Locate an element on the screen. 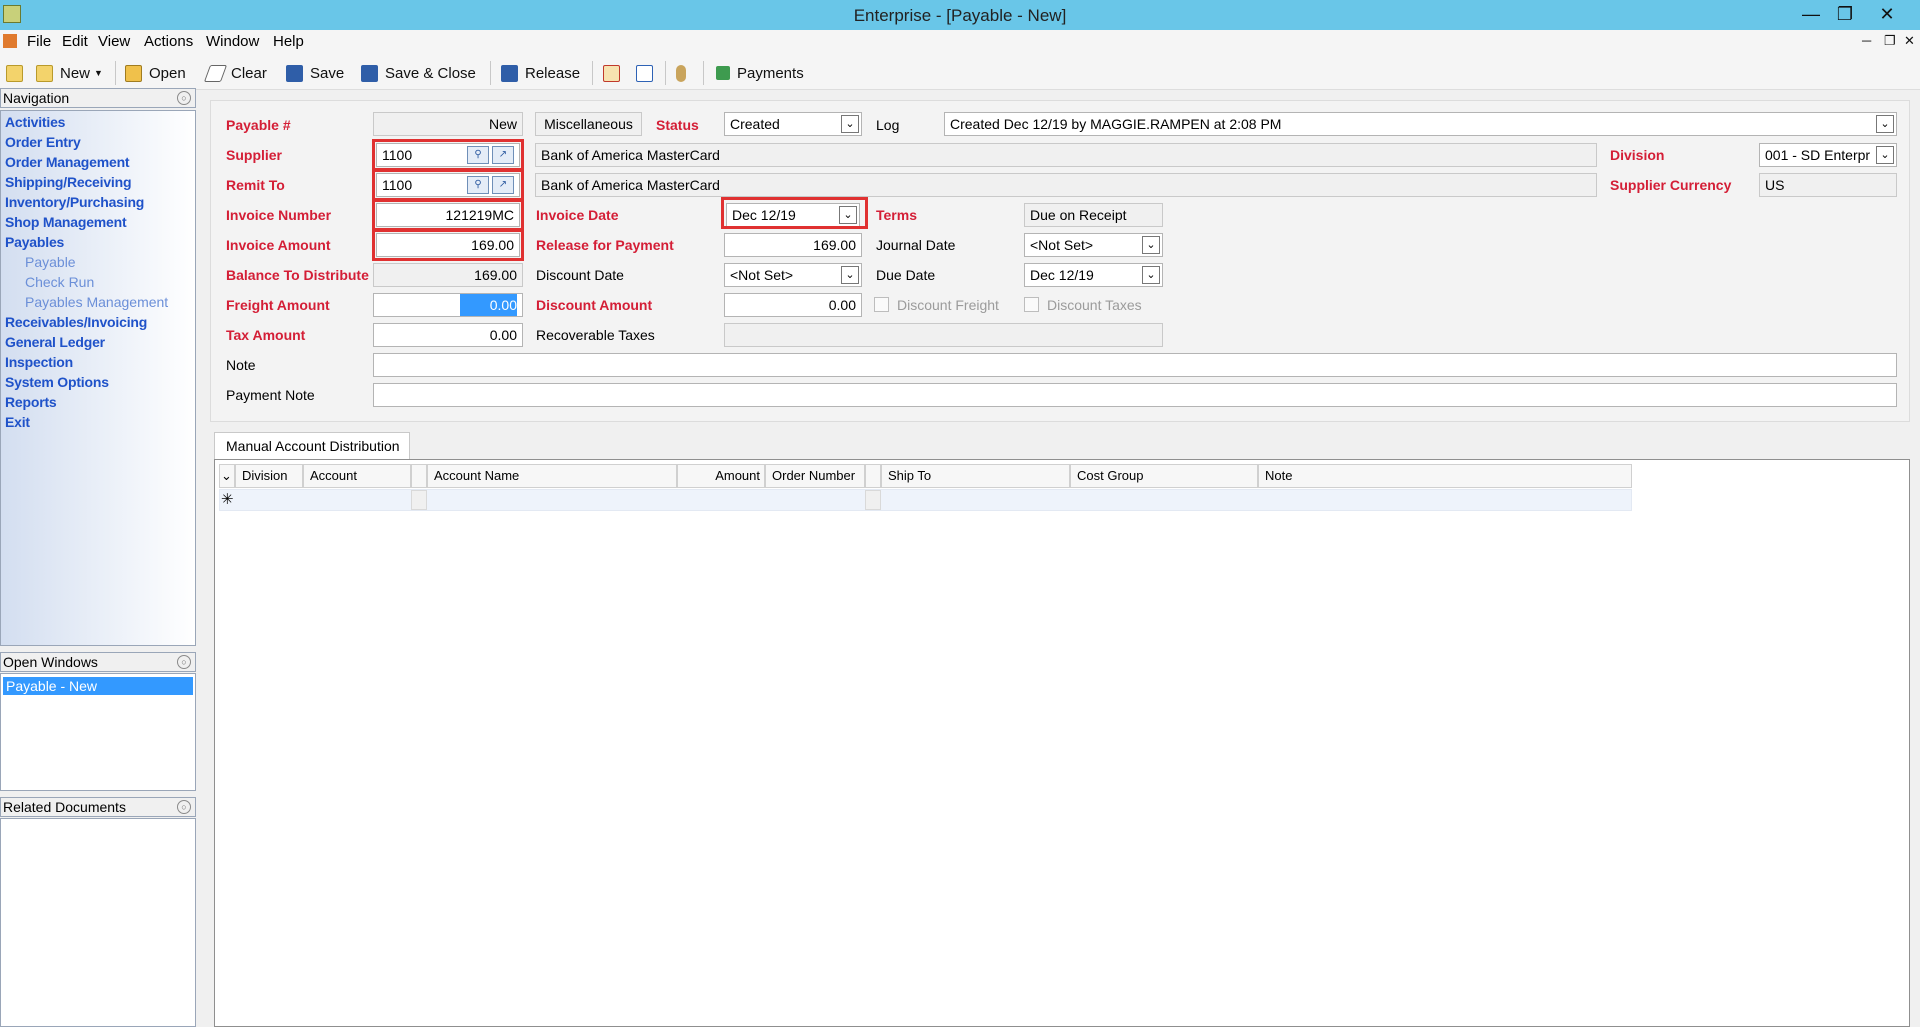 This screenshot has width=1920, height=1027. col-account: Account is located at coordinates (357, 476).